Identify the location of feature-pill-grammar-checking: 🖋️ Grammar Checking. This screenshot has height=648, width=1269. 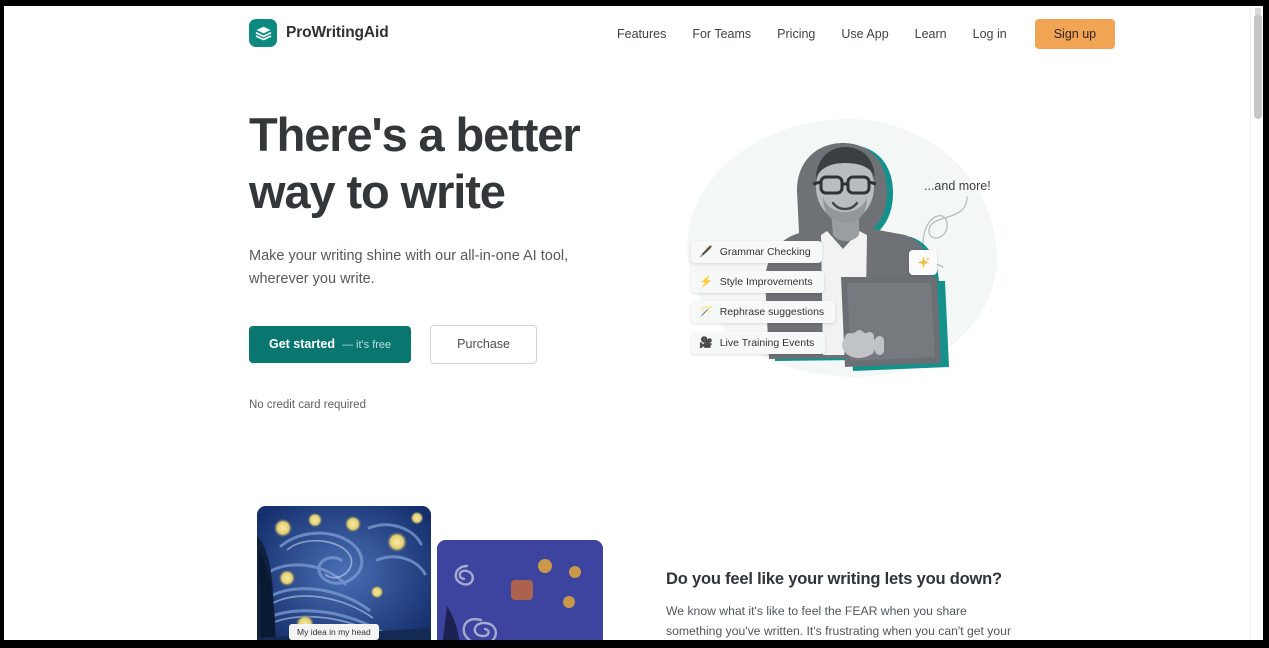
(756, 252).